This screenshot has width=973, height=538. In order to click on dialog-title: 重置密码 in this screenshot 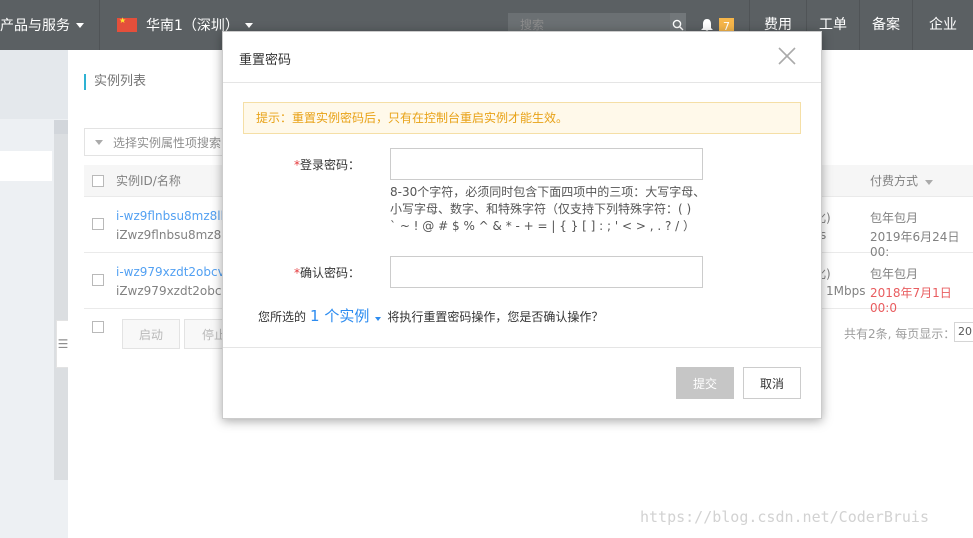, I will do `click(265, 60)`.